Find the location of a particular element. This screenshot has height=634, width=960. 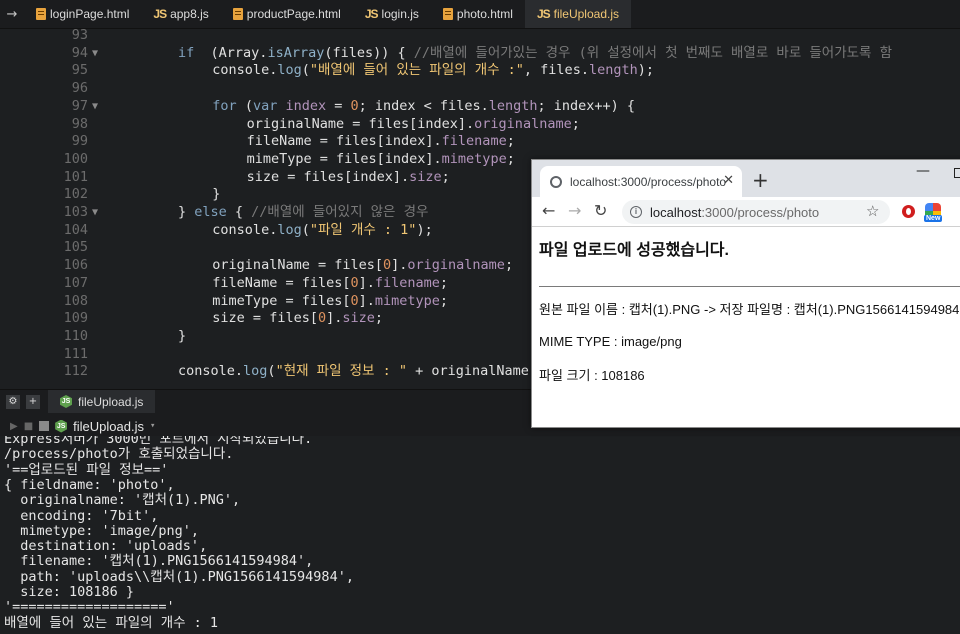

code-text: fileName = files[0].filename; is located at coordinates (330, 284).